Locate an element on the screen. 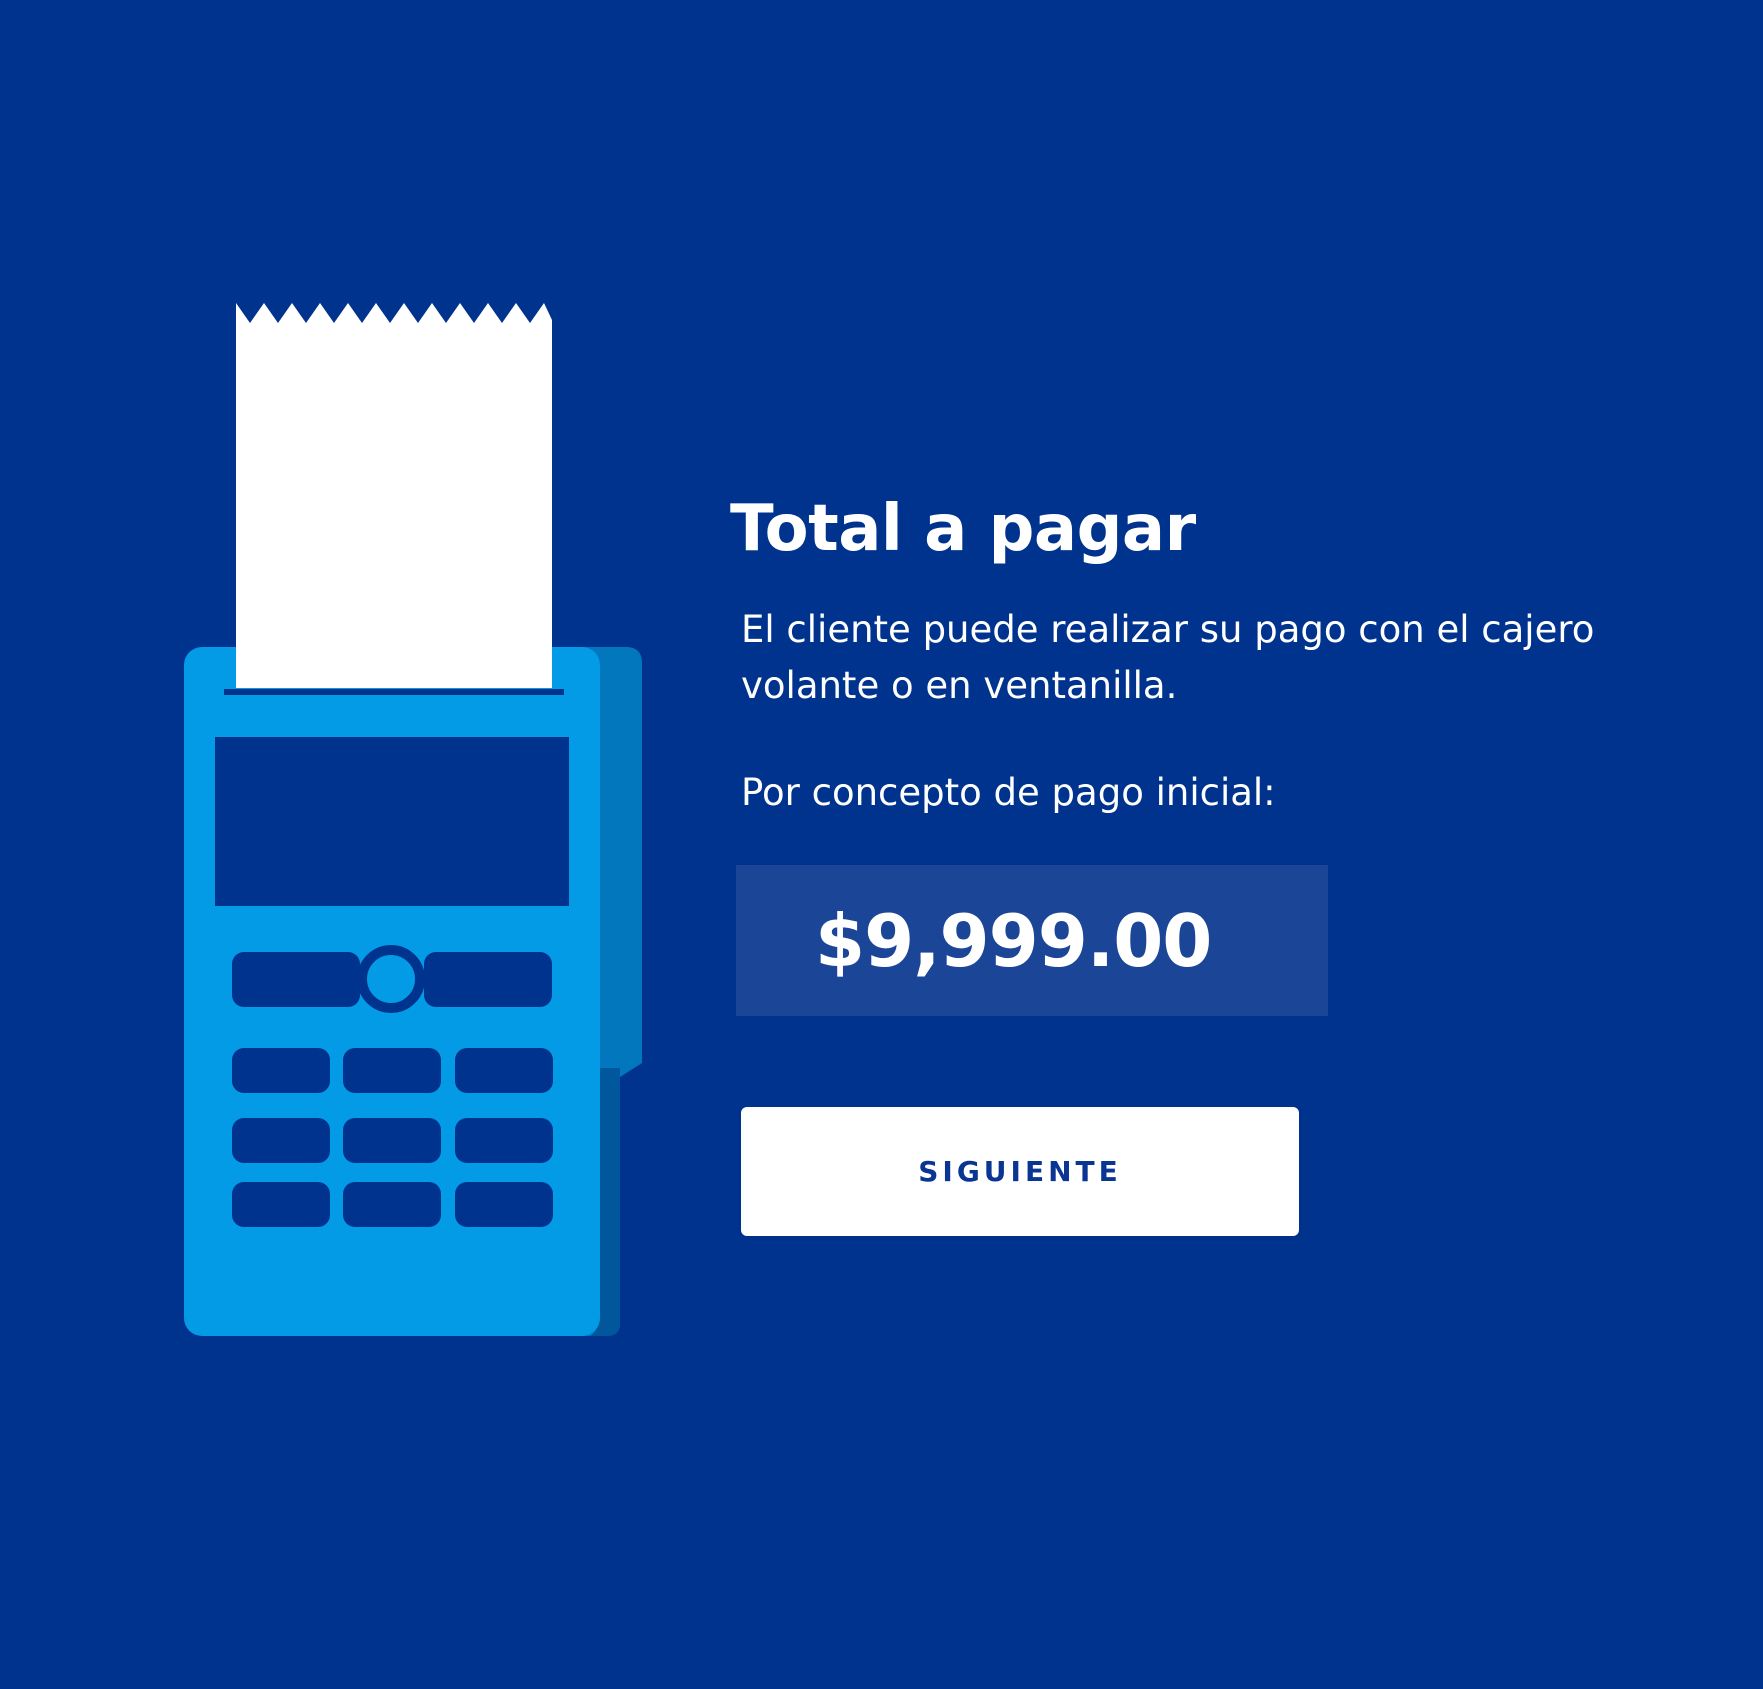  keypad-icon is located at coordinates (392, 1137).